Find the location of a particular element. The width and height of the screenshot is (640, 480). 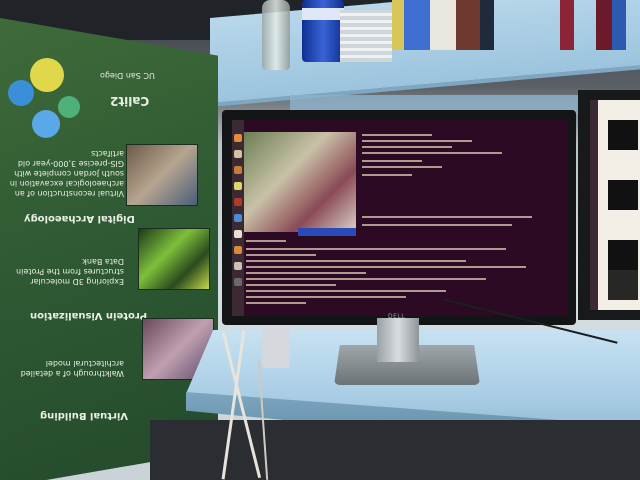

second-monitor-screen is located at coordinates (615, 205).